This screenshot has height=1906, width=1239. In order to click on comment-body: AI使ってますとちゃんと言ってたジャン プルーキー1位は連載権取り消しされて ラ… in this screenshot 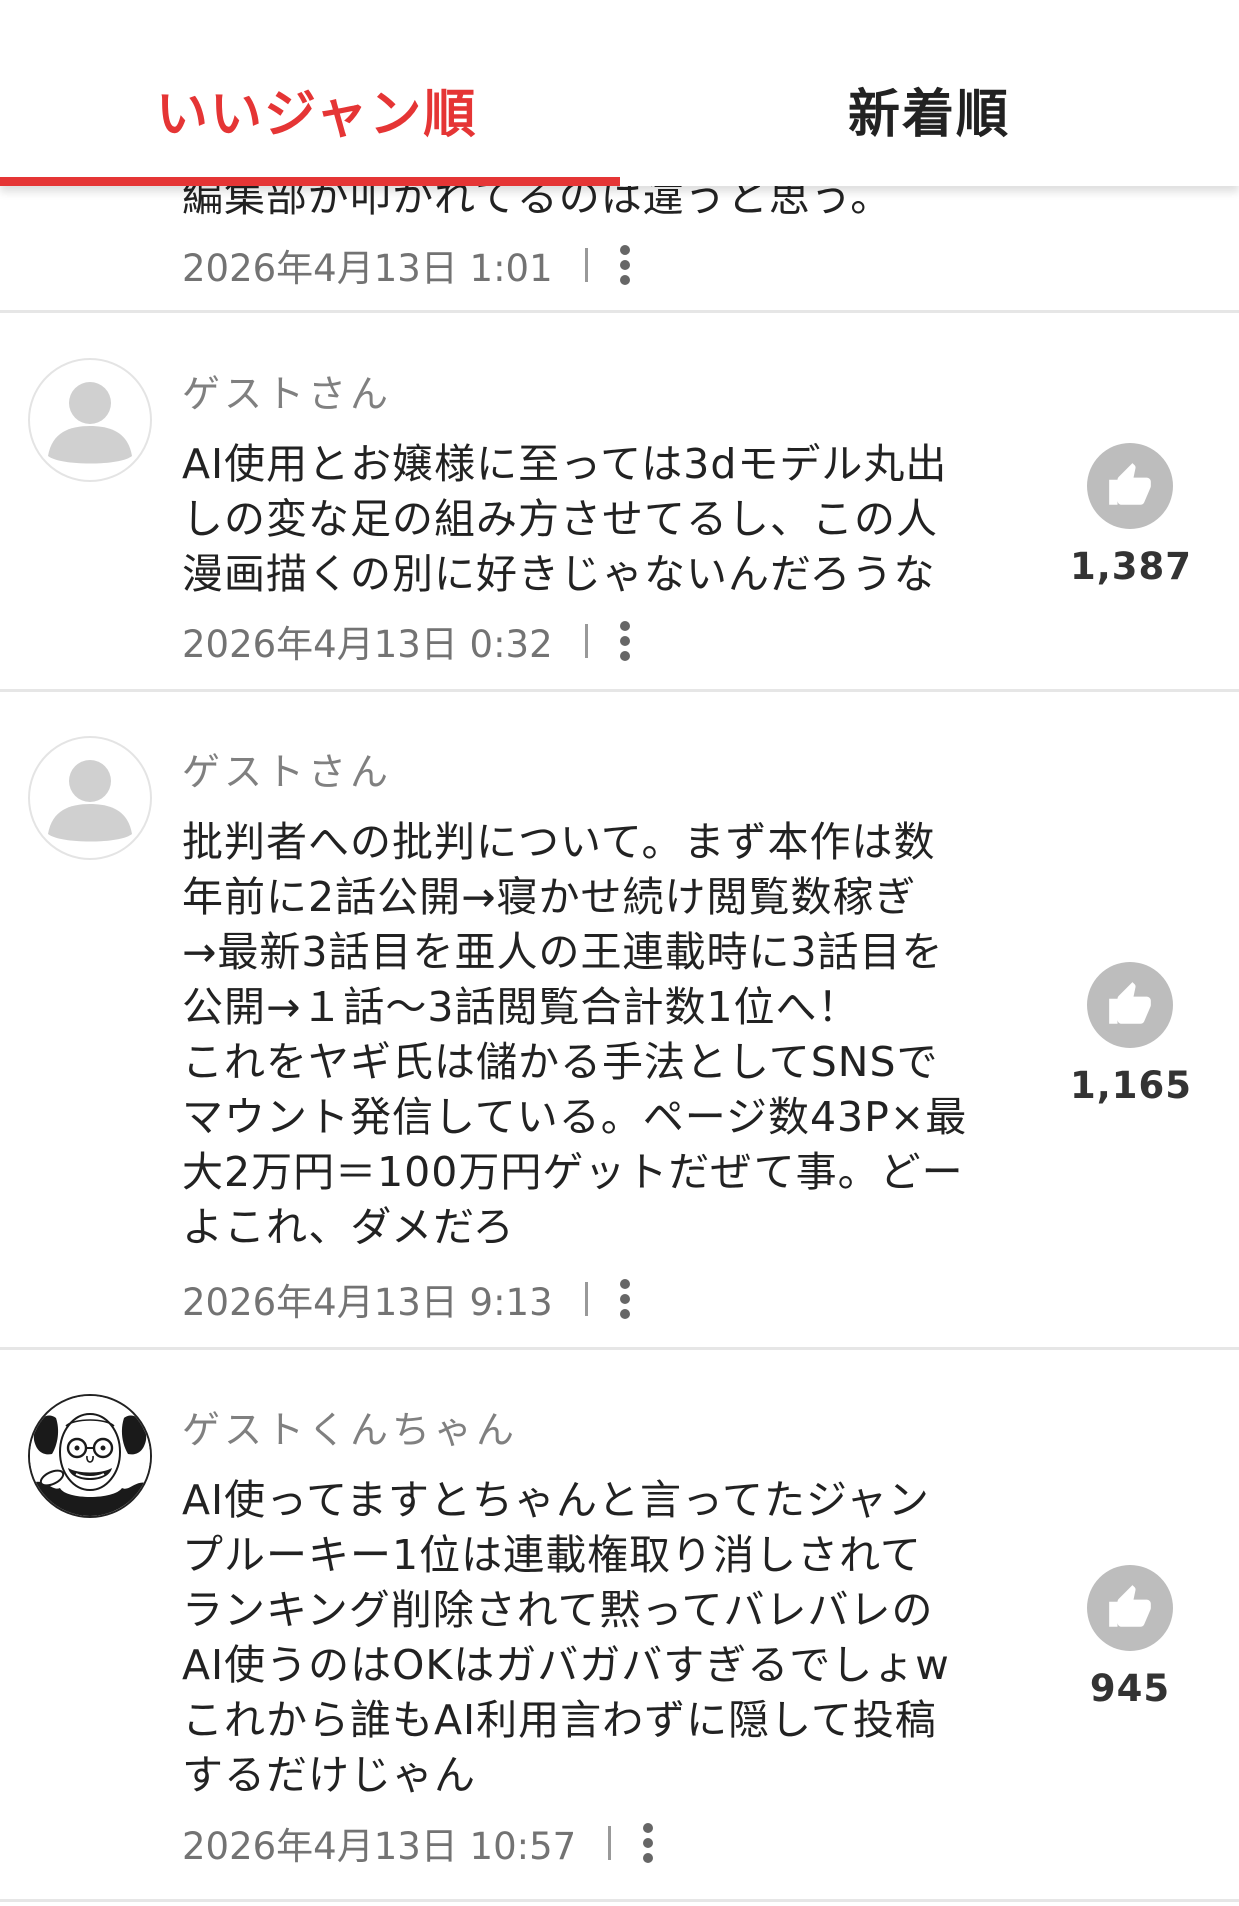, I will do `click(566, 1637)`.